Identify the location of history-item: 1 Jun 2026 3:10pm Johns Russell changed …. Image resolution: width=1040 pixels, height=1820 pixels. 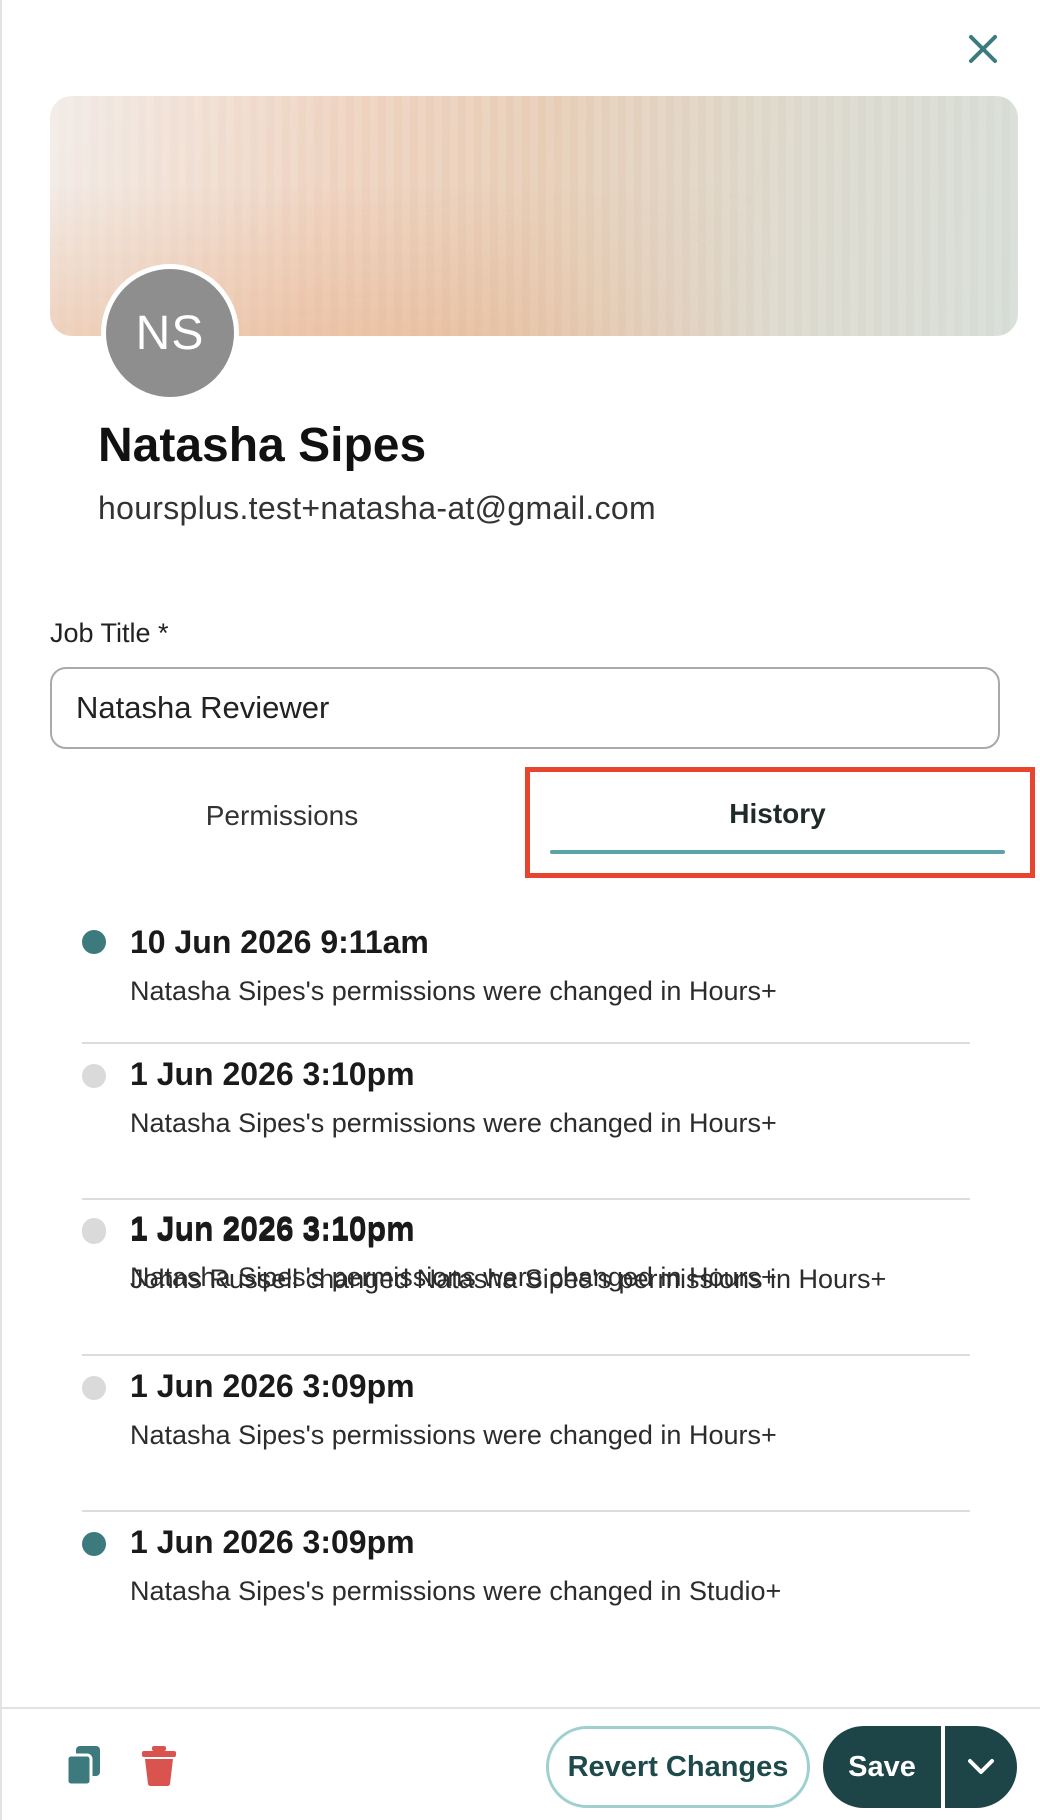
(526, 1276).